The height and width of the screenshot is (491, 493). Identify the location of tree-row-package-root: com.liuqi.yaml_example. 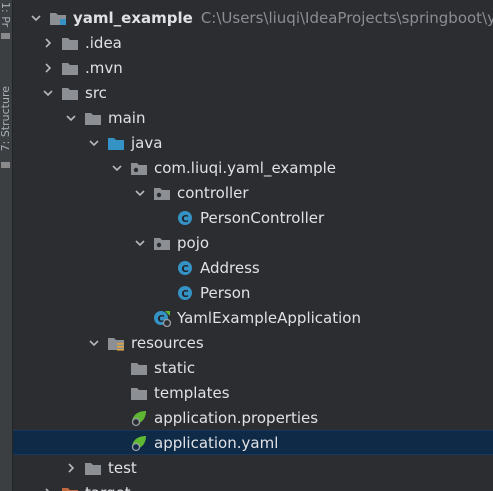
(253, 167).